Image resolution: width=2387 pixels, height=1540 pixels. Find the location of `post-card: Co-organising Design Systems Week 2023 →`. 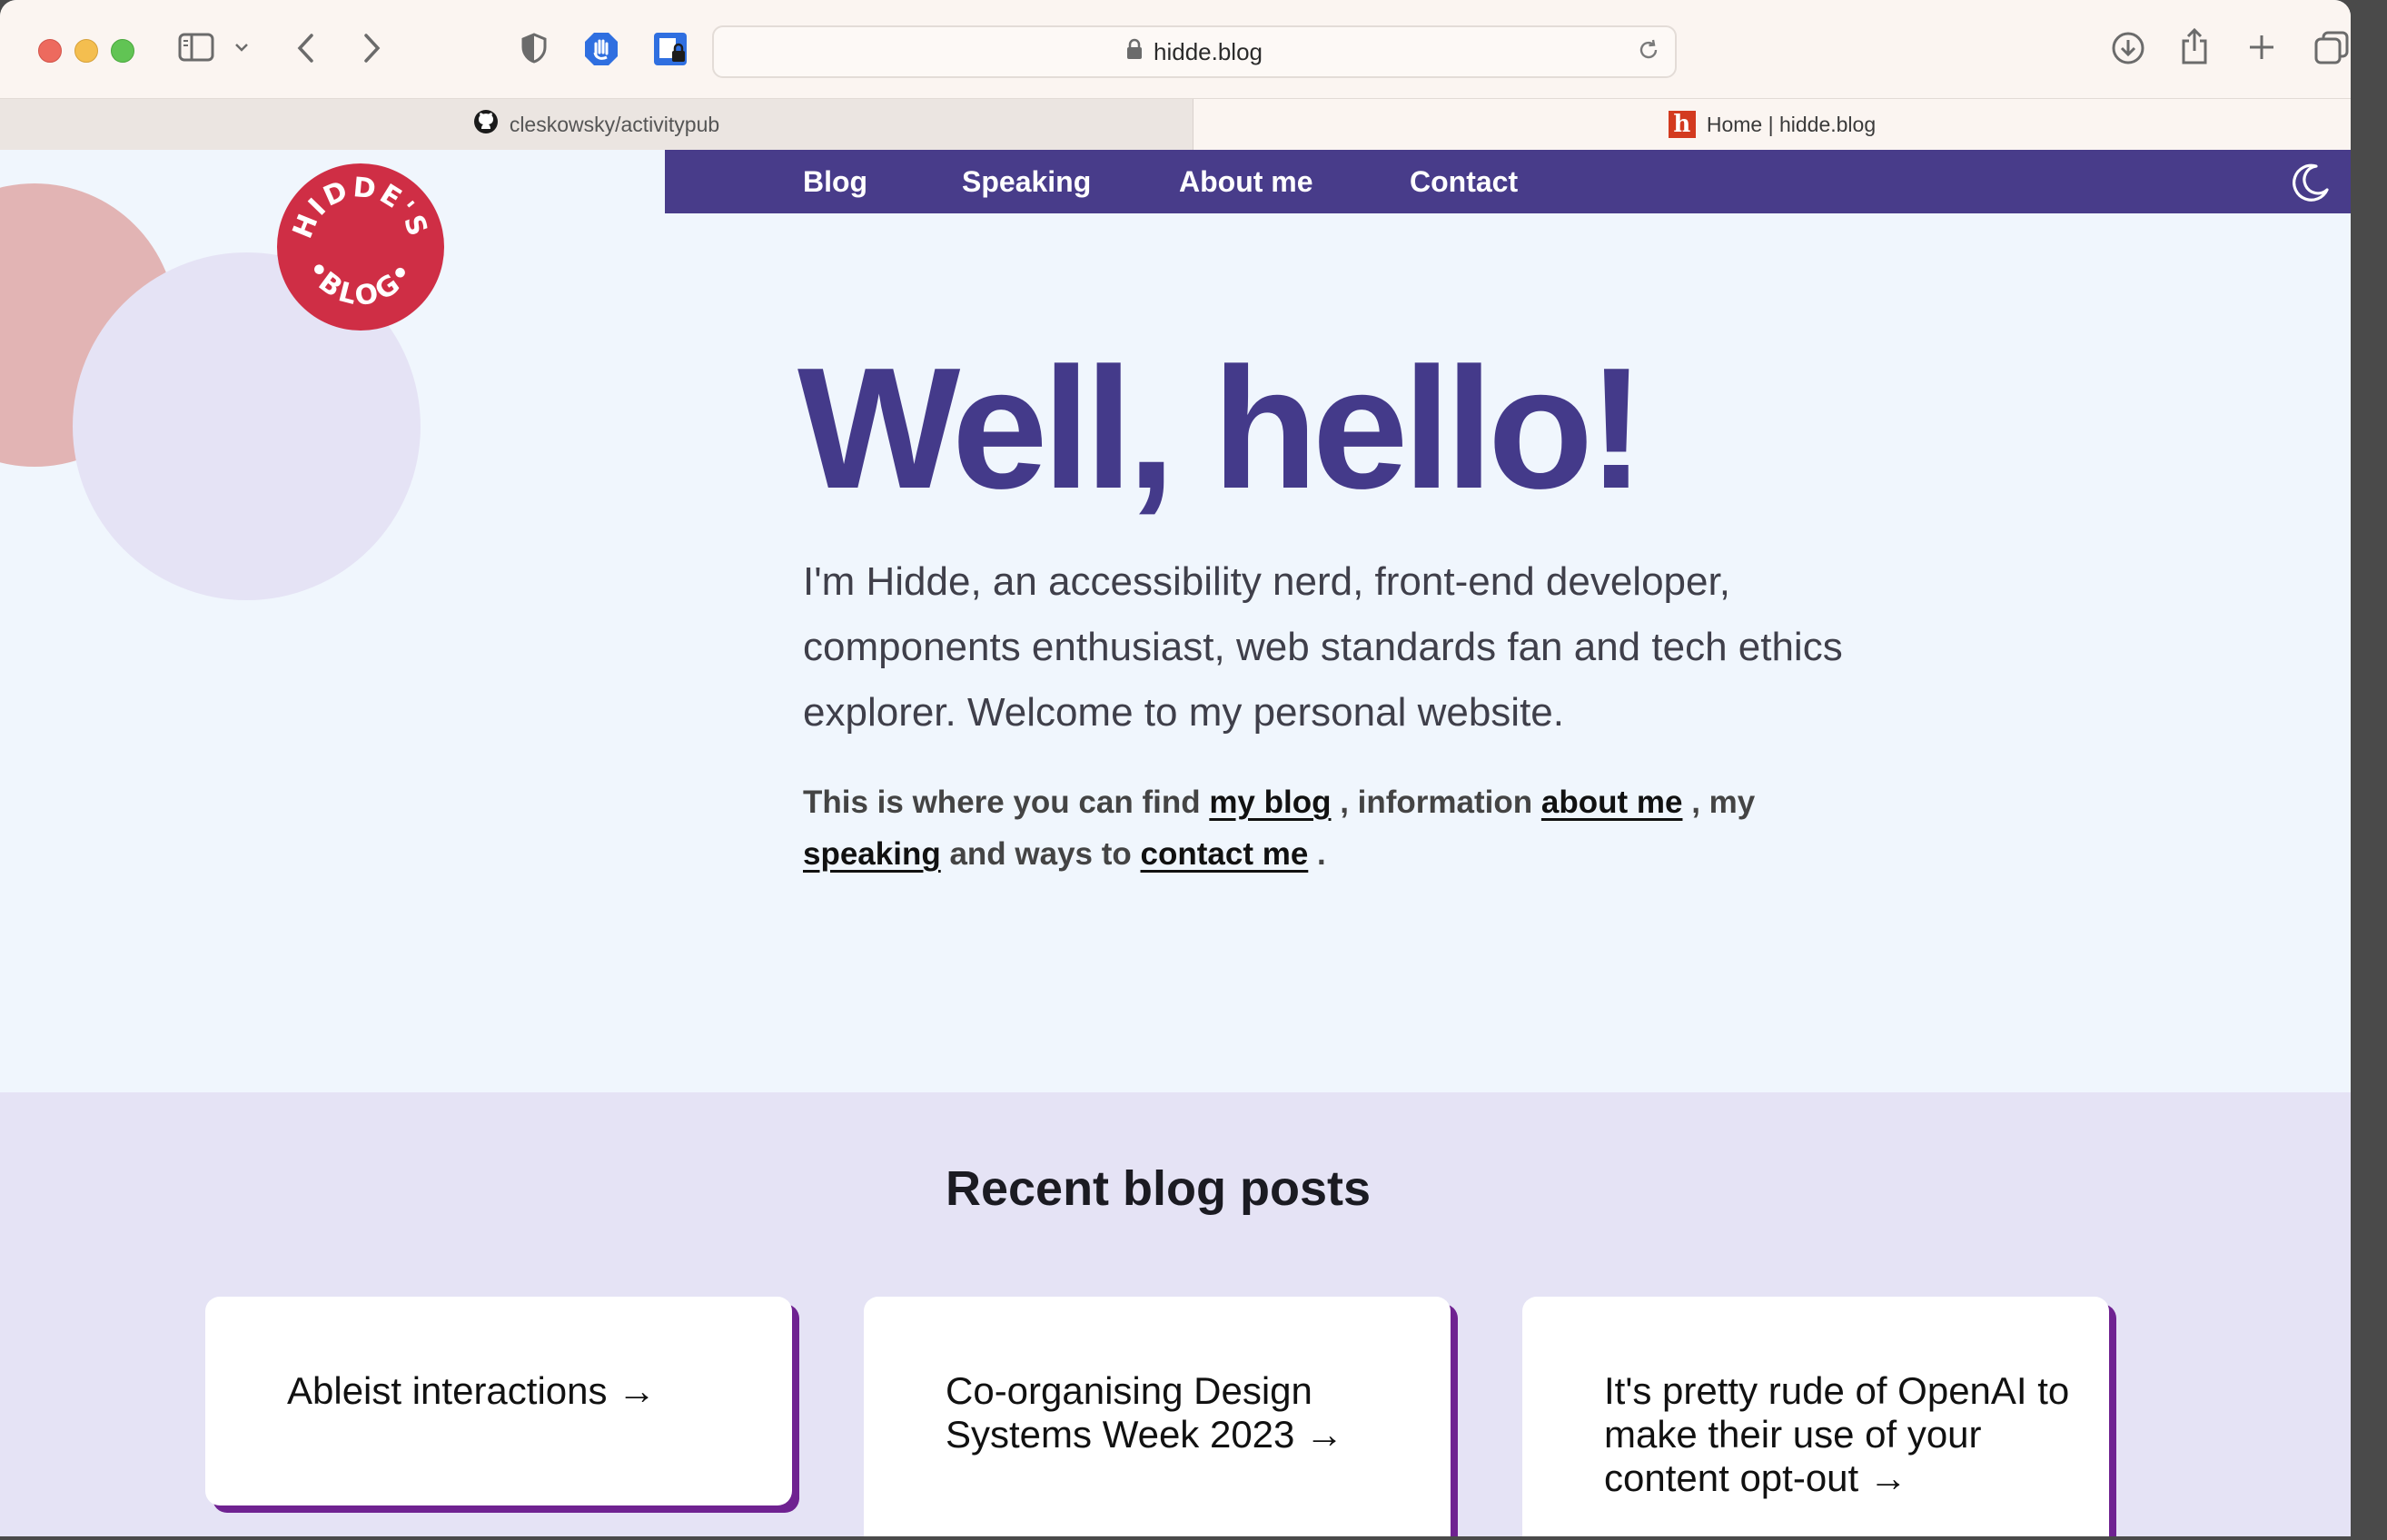

post-card: Co-organising Design Systems Week 2023 → is located at coordinates (1158, 1416).